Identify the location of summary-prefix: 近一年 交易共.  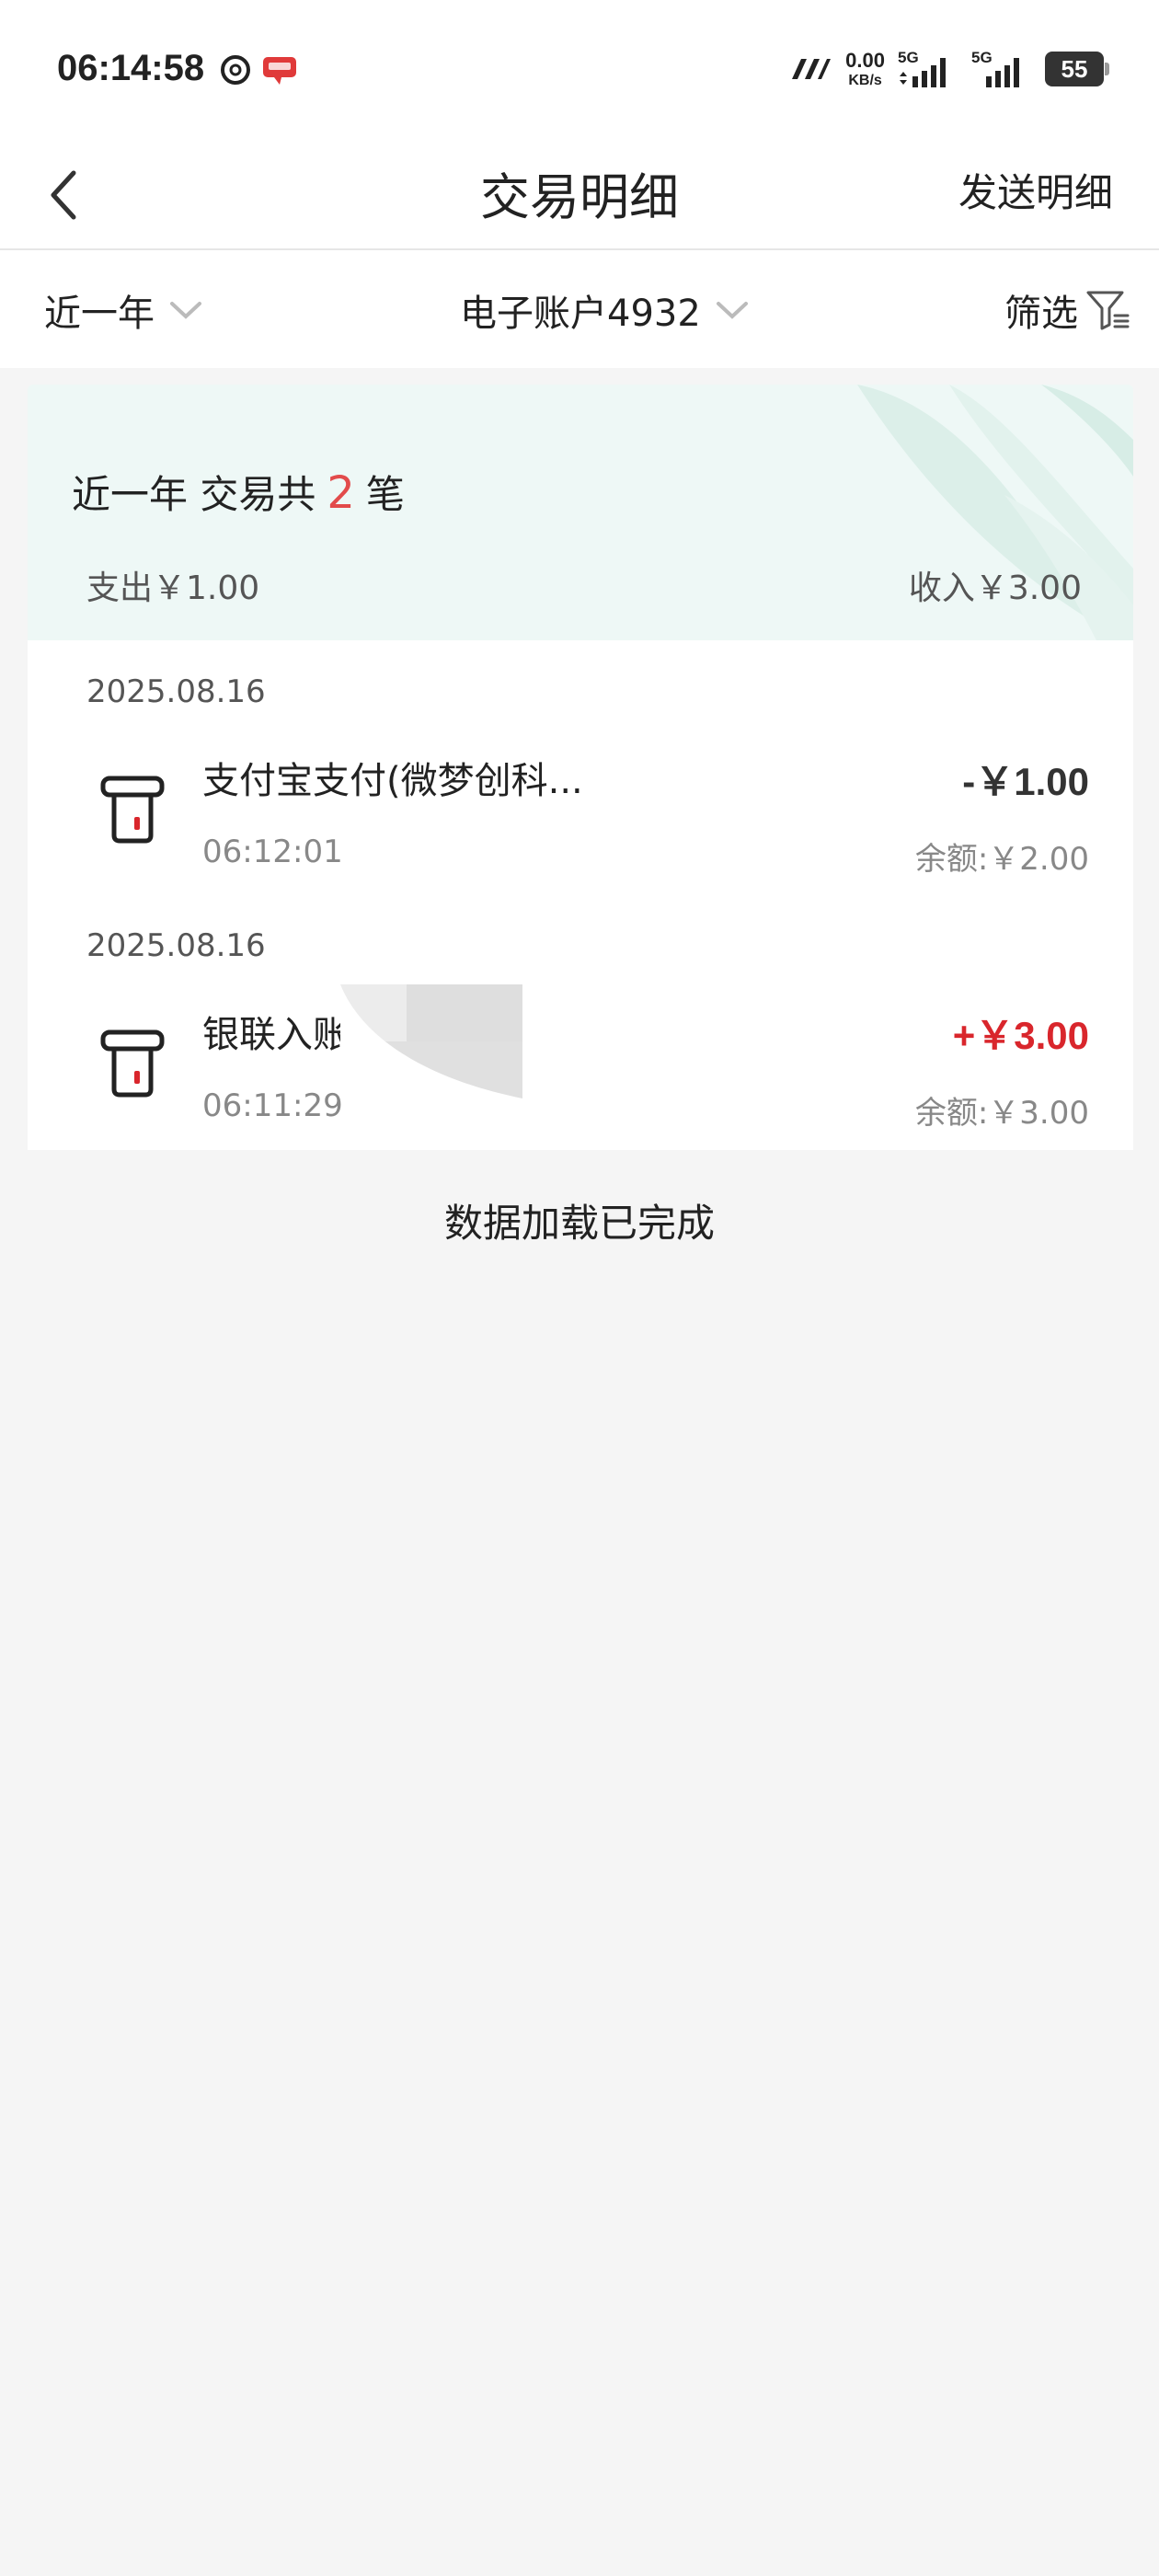
(194, 494).